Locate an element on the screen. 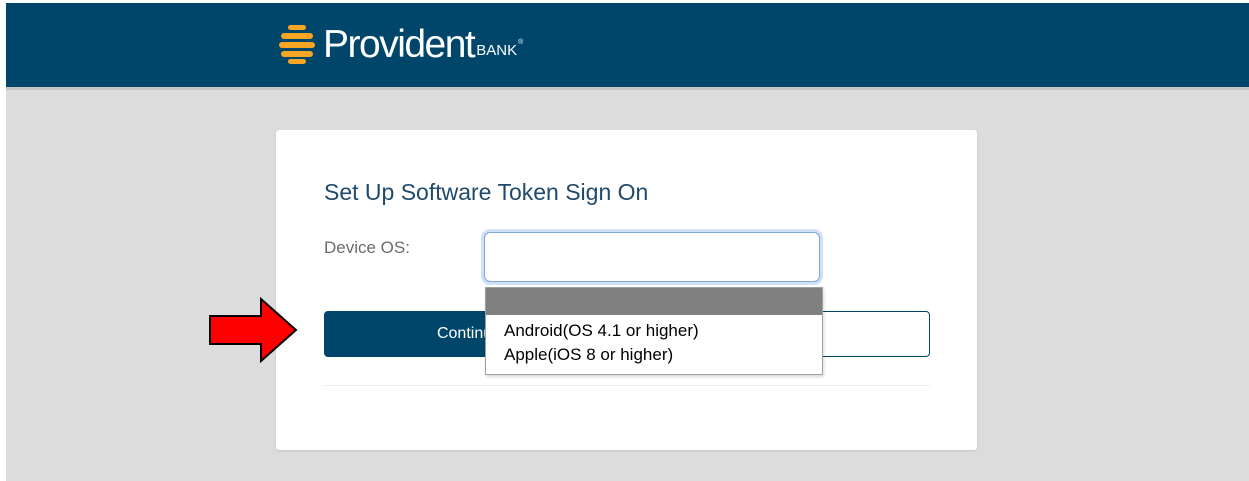 The width and height of the screenshot is (1249, 481). red-arrow-icon is located at coordinates (253, 330).